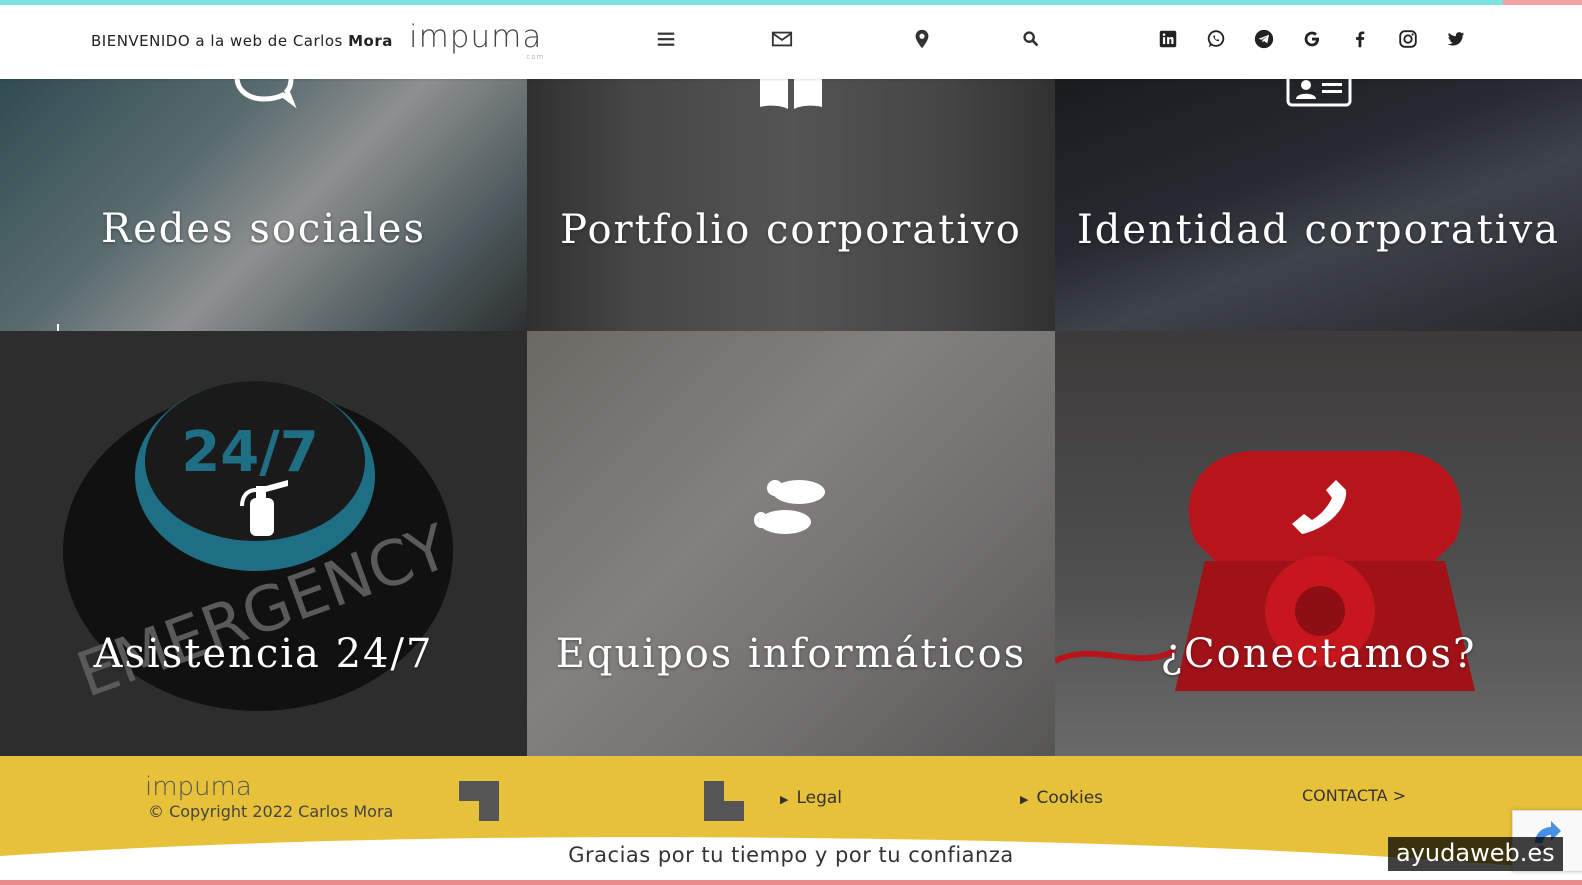 This screenshot has height=885, width=1582. Describe the element at coordinates (1216, 39) in the screenshot. I see `whatsapp-icon` at that location.